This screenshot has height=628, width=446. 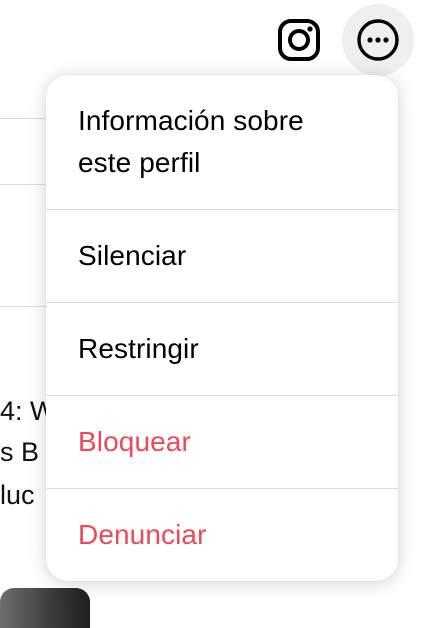 I want to click on menu-item-report: Denunciar, so click(x=222, y=535).